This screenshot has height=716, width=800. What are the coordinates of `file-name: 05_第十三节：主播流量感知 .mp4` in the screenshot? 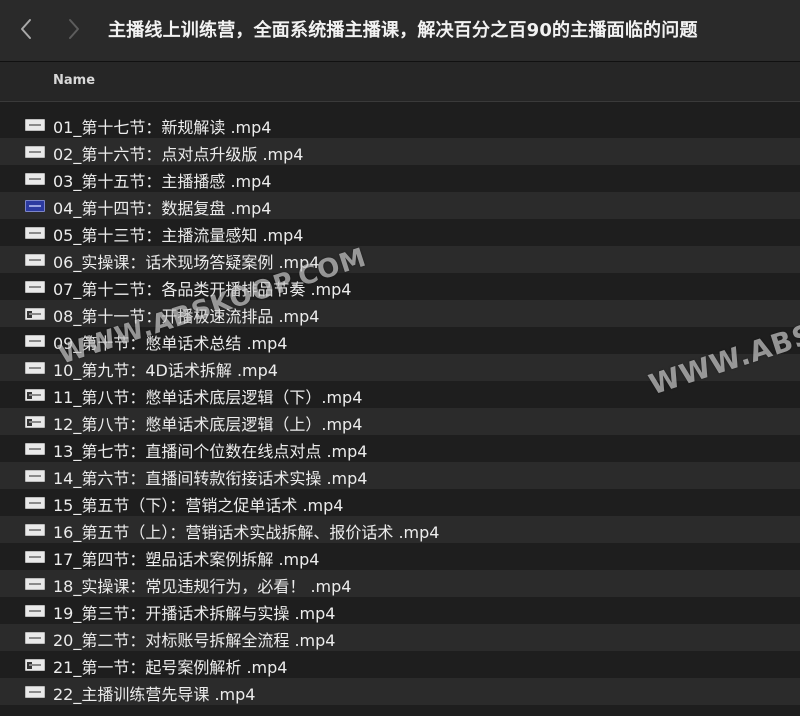 It's located at (178, 235).